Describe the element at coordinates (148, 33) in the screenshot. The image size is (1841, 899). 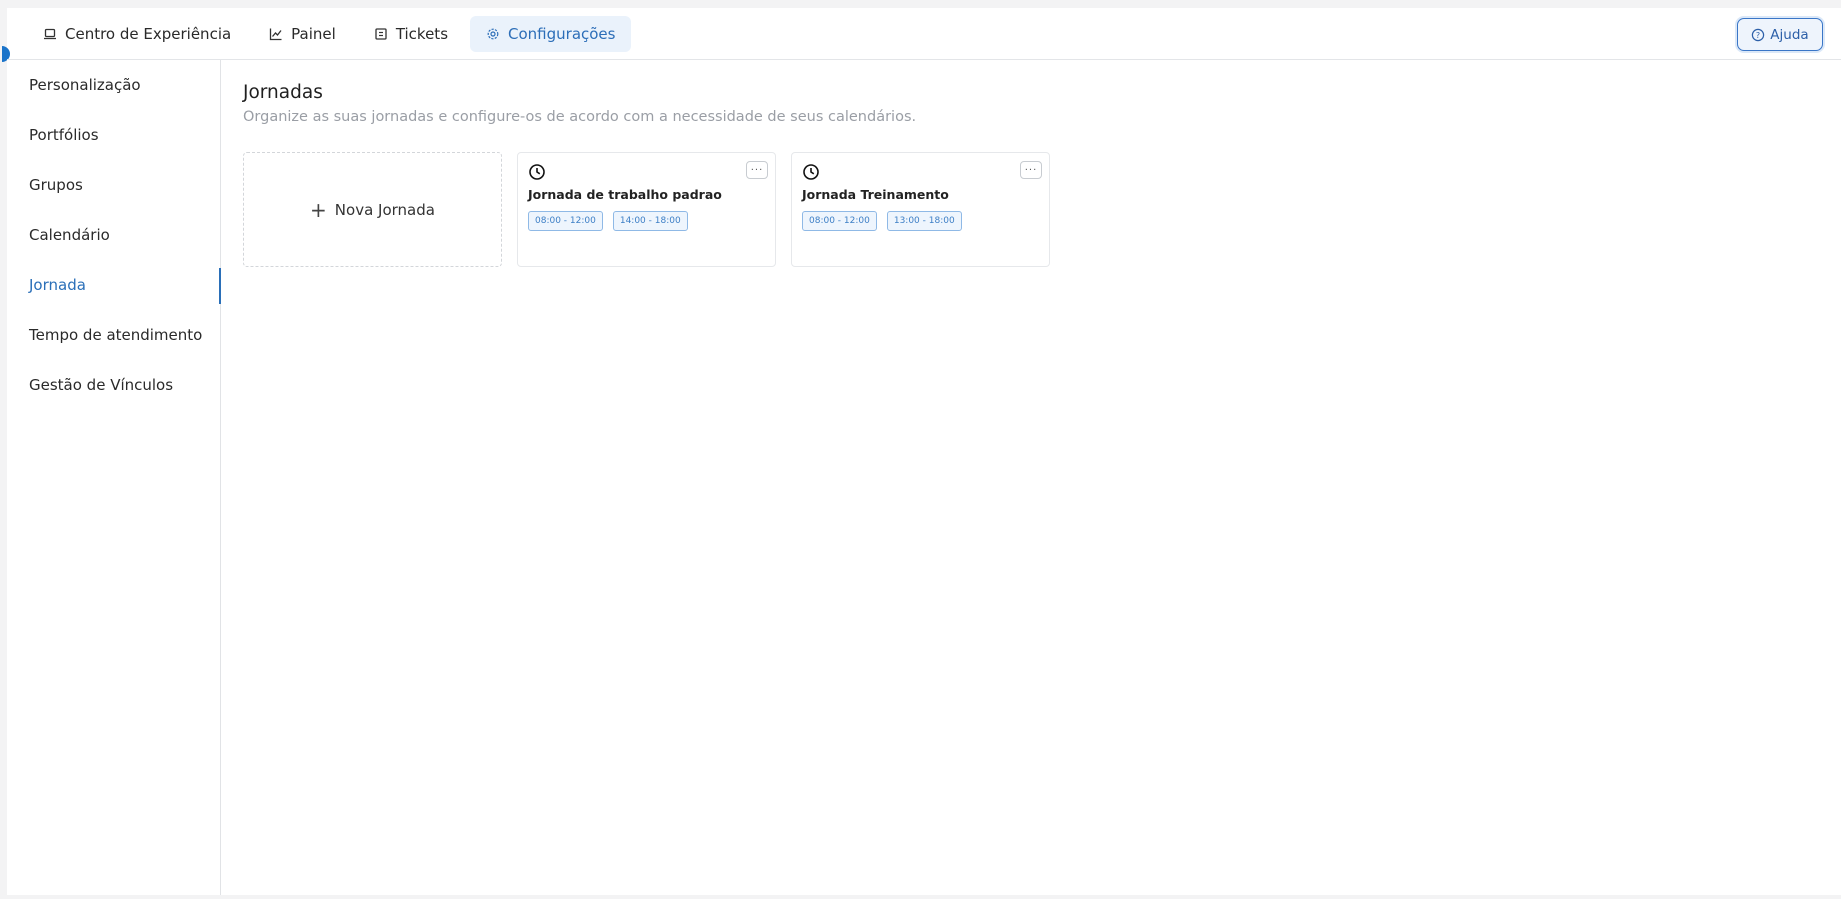
I see `tab-label: Centro de Experiência` at that location.